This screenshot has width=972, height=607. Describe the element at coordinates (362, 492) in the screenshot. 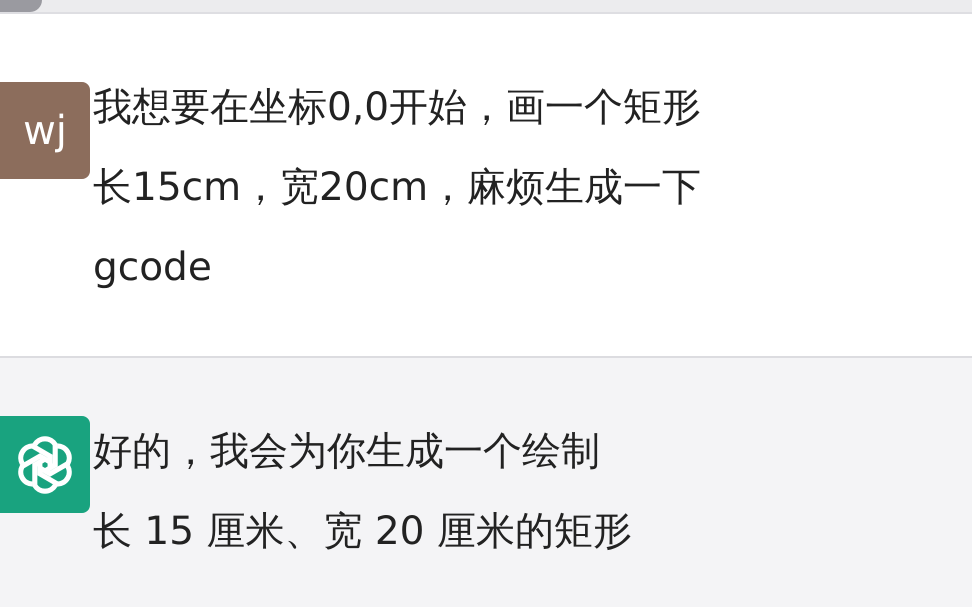

I see `message-text: 好的，我会为你生成一个绘制 长 15 厘米、宽 20 厘米的矩形` at that location.